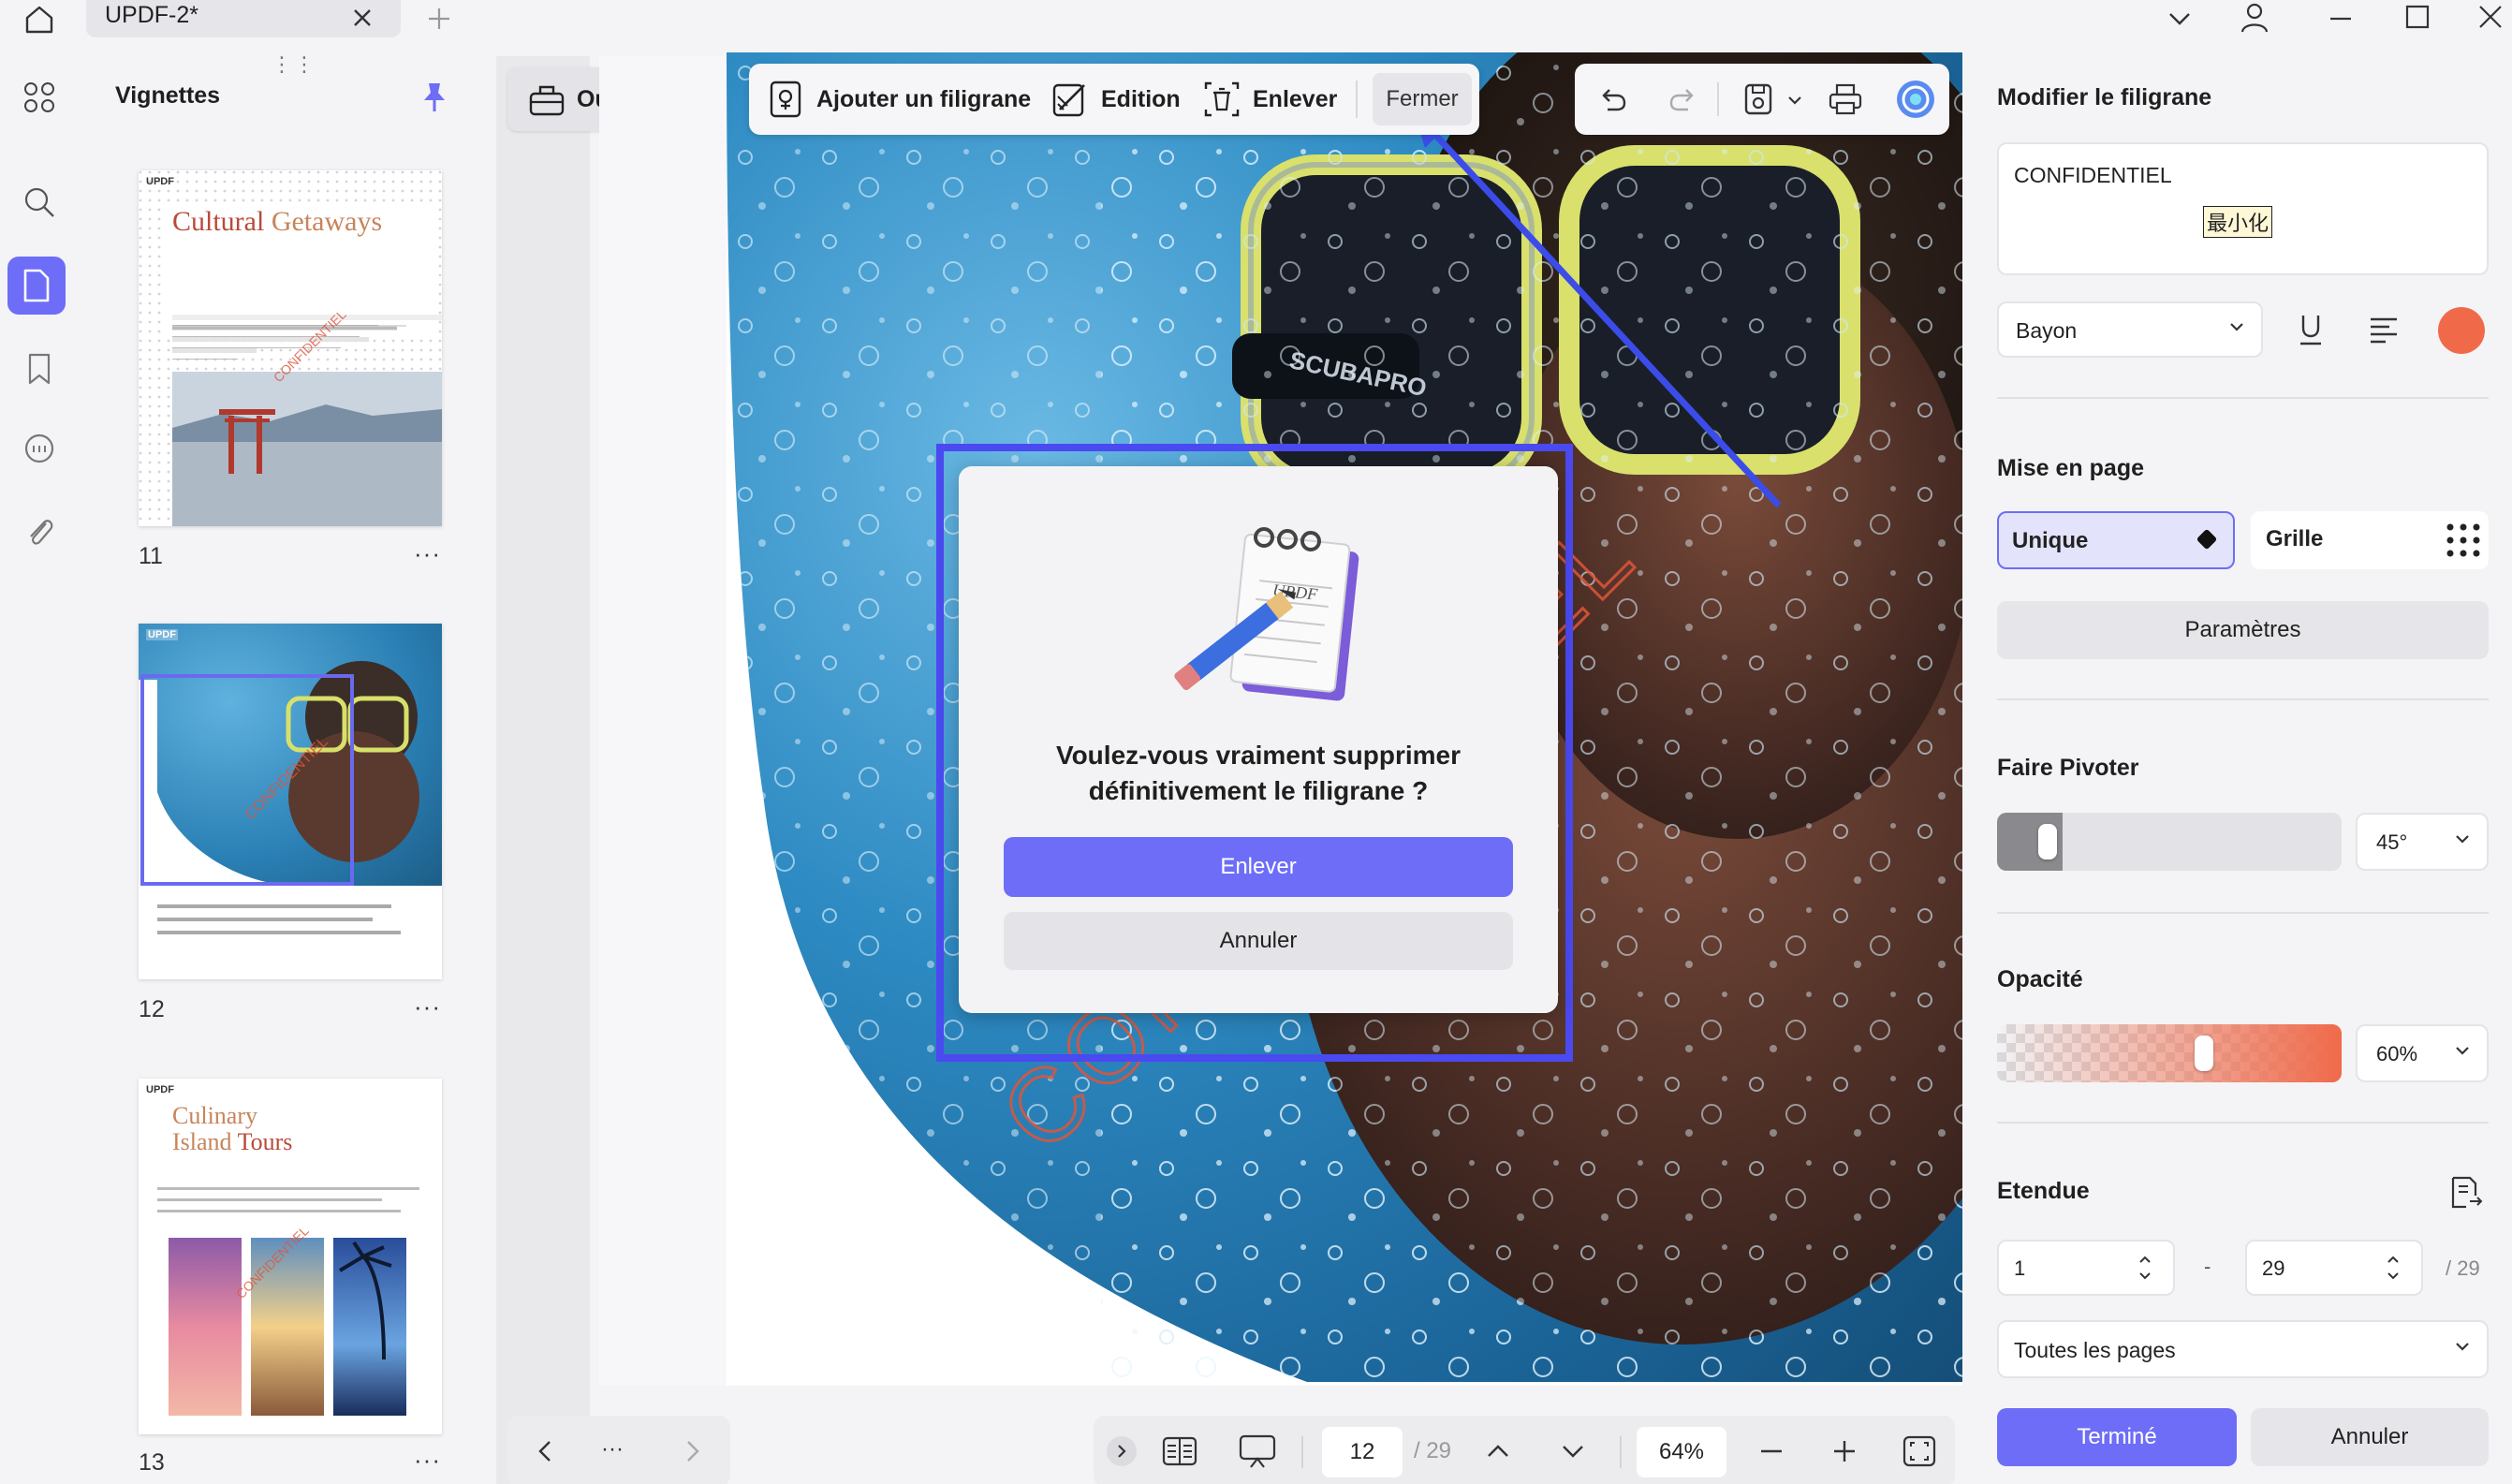 The height and width of the screenshot is (1484, 2512). I want to click on zoom-in-icon, so click(1845, 1451).